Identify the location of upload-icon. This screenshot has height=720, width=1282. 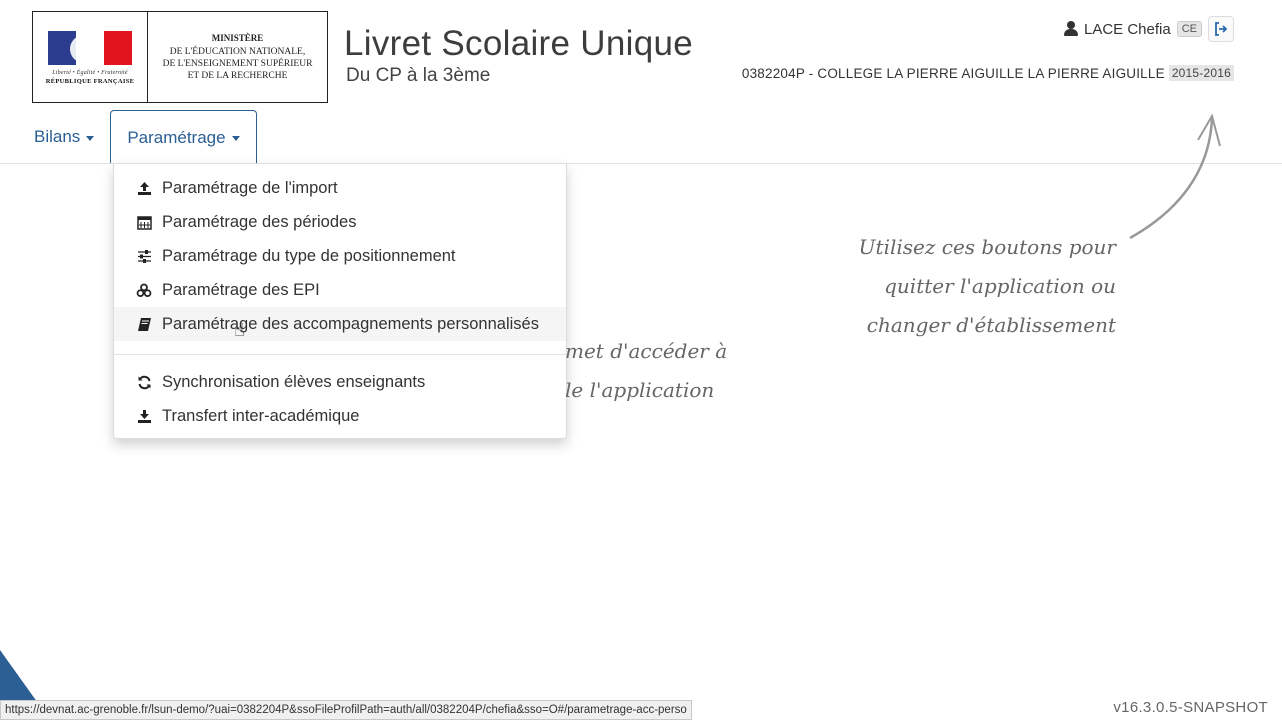
(144, 188).